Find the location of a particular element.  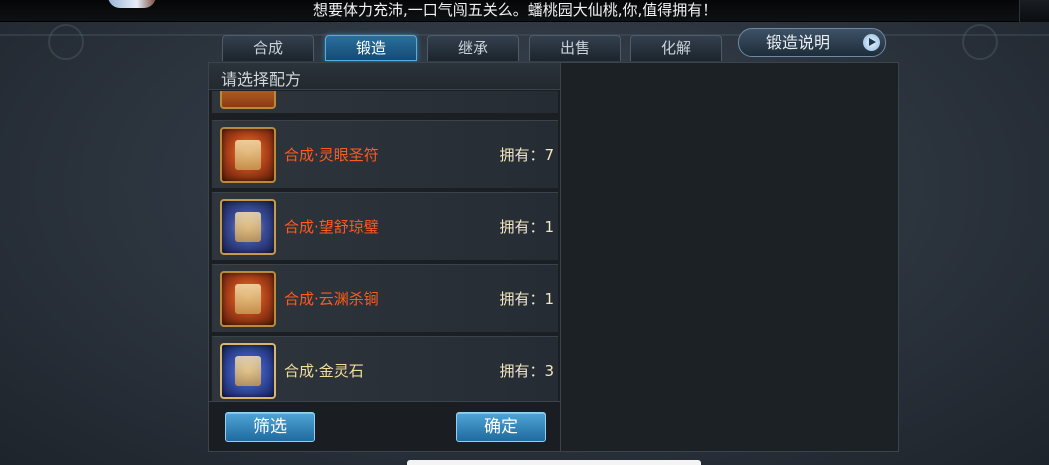

tab-forge: 锻造 is located at coordinates (371, 48).